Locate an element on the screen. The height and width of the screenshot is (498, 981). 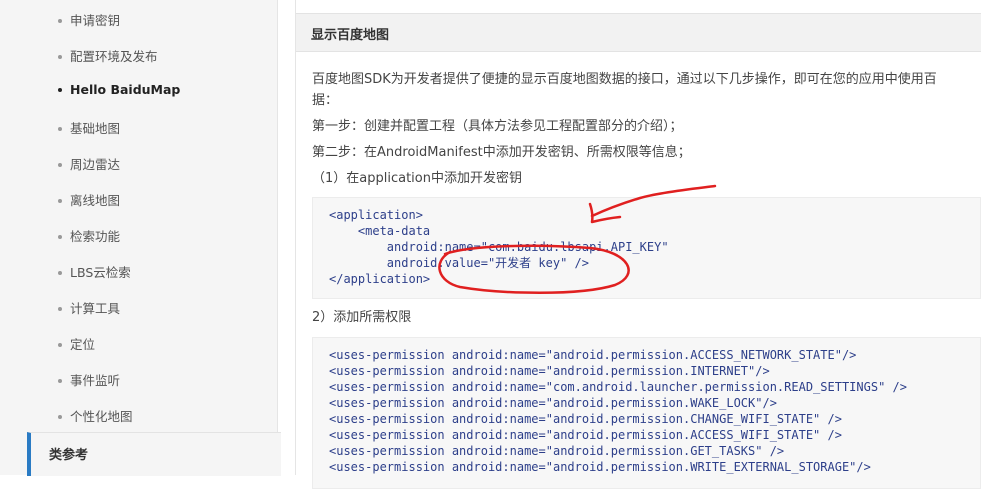
code-line: </application> is located at coordinates (380, 279).